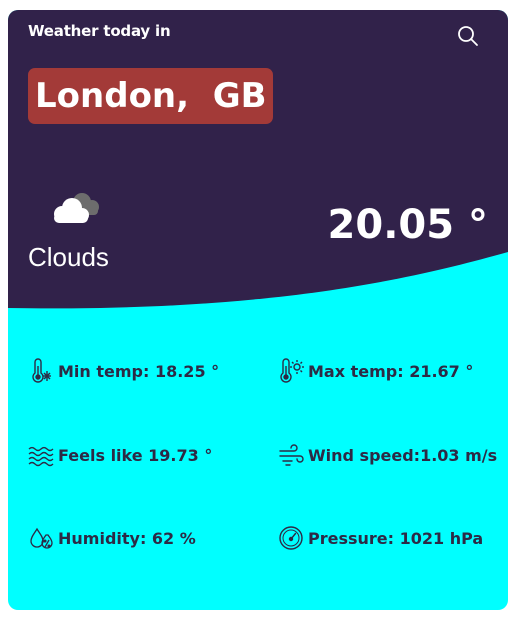 This screenshot has width=515, height=617. What do you see at coordinates (68, 257) in the screenshot?
I see `weather-condition: Clouds` at bounding box center [68, 257].